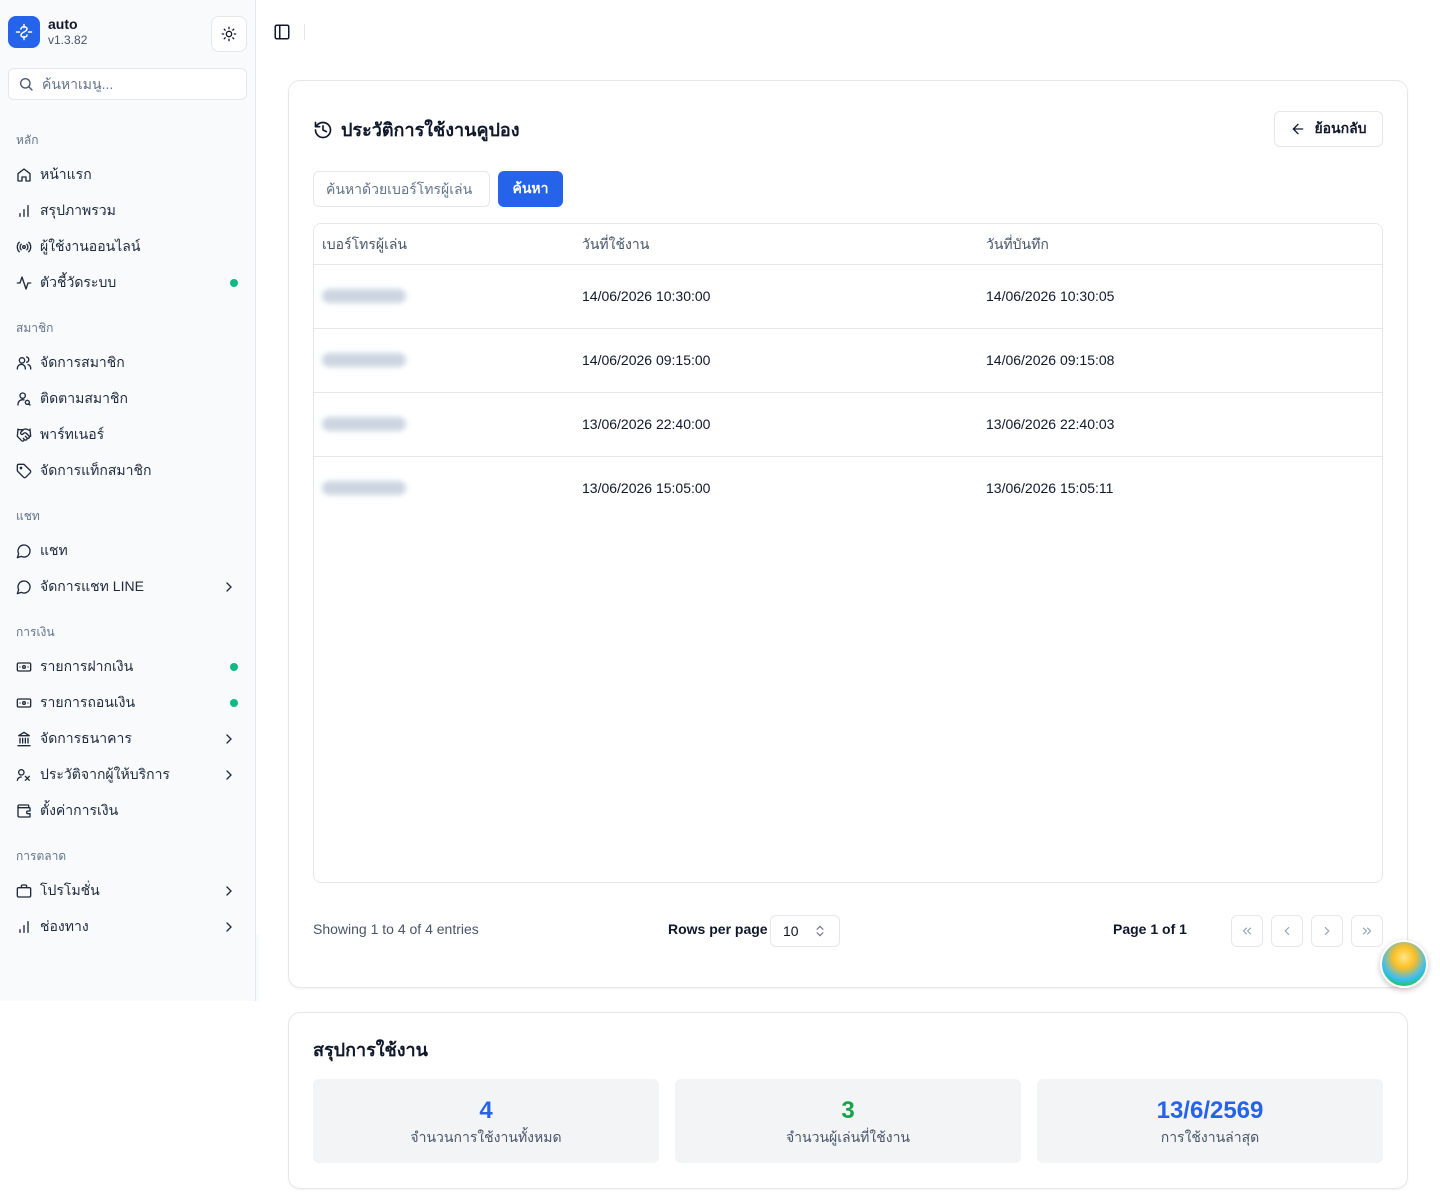 Image resolution: width=1440 pixels, height=1204 pixels. I want to click on recorded-at-cell: 13/06/2026 22:40:03, so click(1050, 424).